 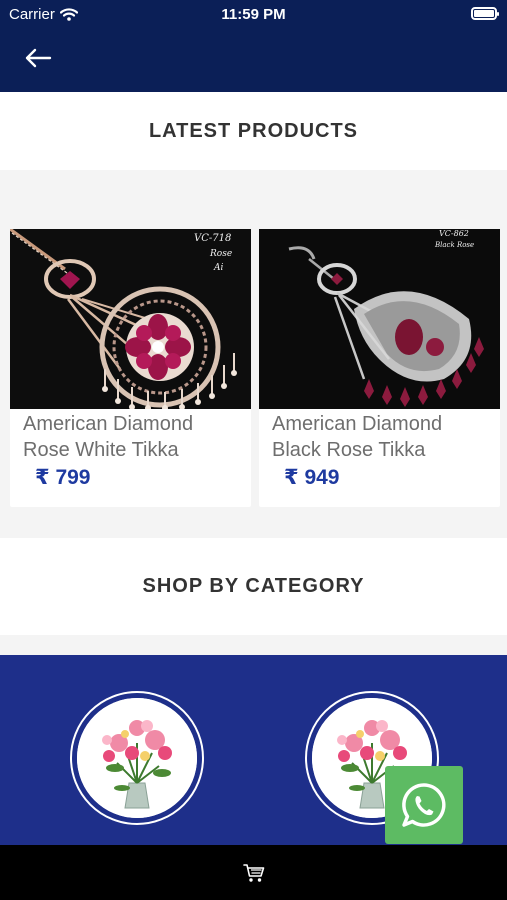 I want to click on product-image: VC-862 Black Rose, so click(x=379, y=319).